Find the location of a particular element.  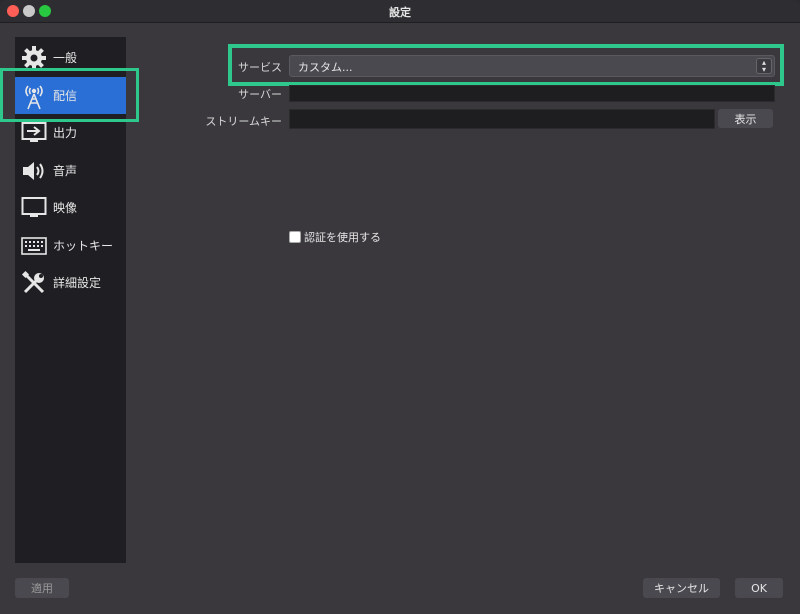

keyboard-icon is located at coordinates (34, 246).